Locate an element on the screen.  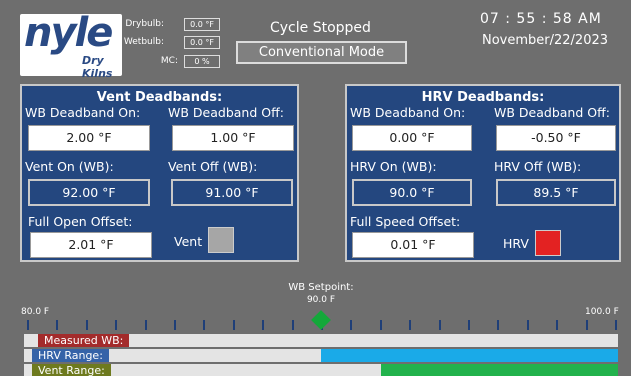
hrv-range-label: HRV Range: is located at coordinates (70, 355).